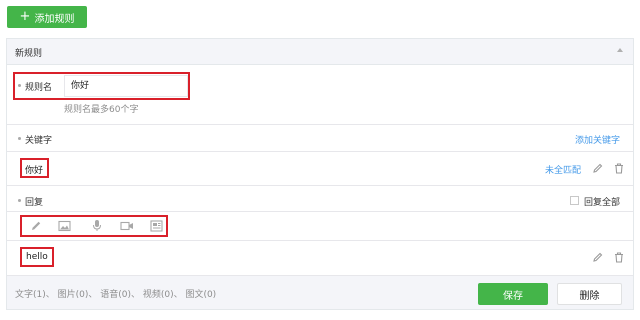  Describe the element at coordinates (97, 225) in the screenshot. I see `microphone-icon` at that location.